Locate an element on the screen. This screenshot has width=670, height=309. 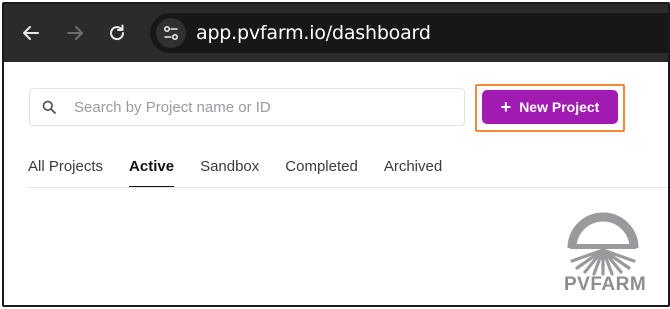
back-button is located at coordinates (31, 33).